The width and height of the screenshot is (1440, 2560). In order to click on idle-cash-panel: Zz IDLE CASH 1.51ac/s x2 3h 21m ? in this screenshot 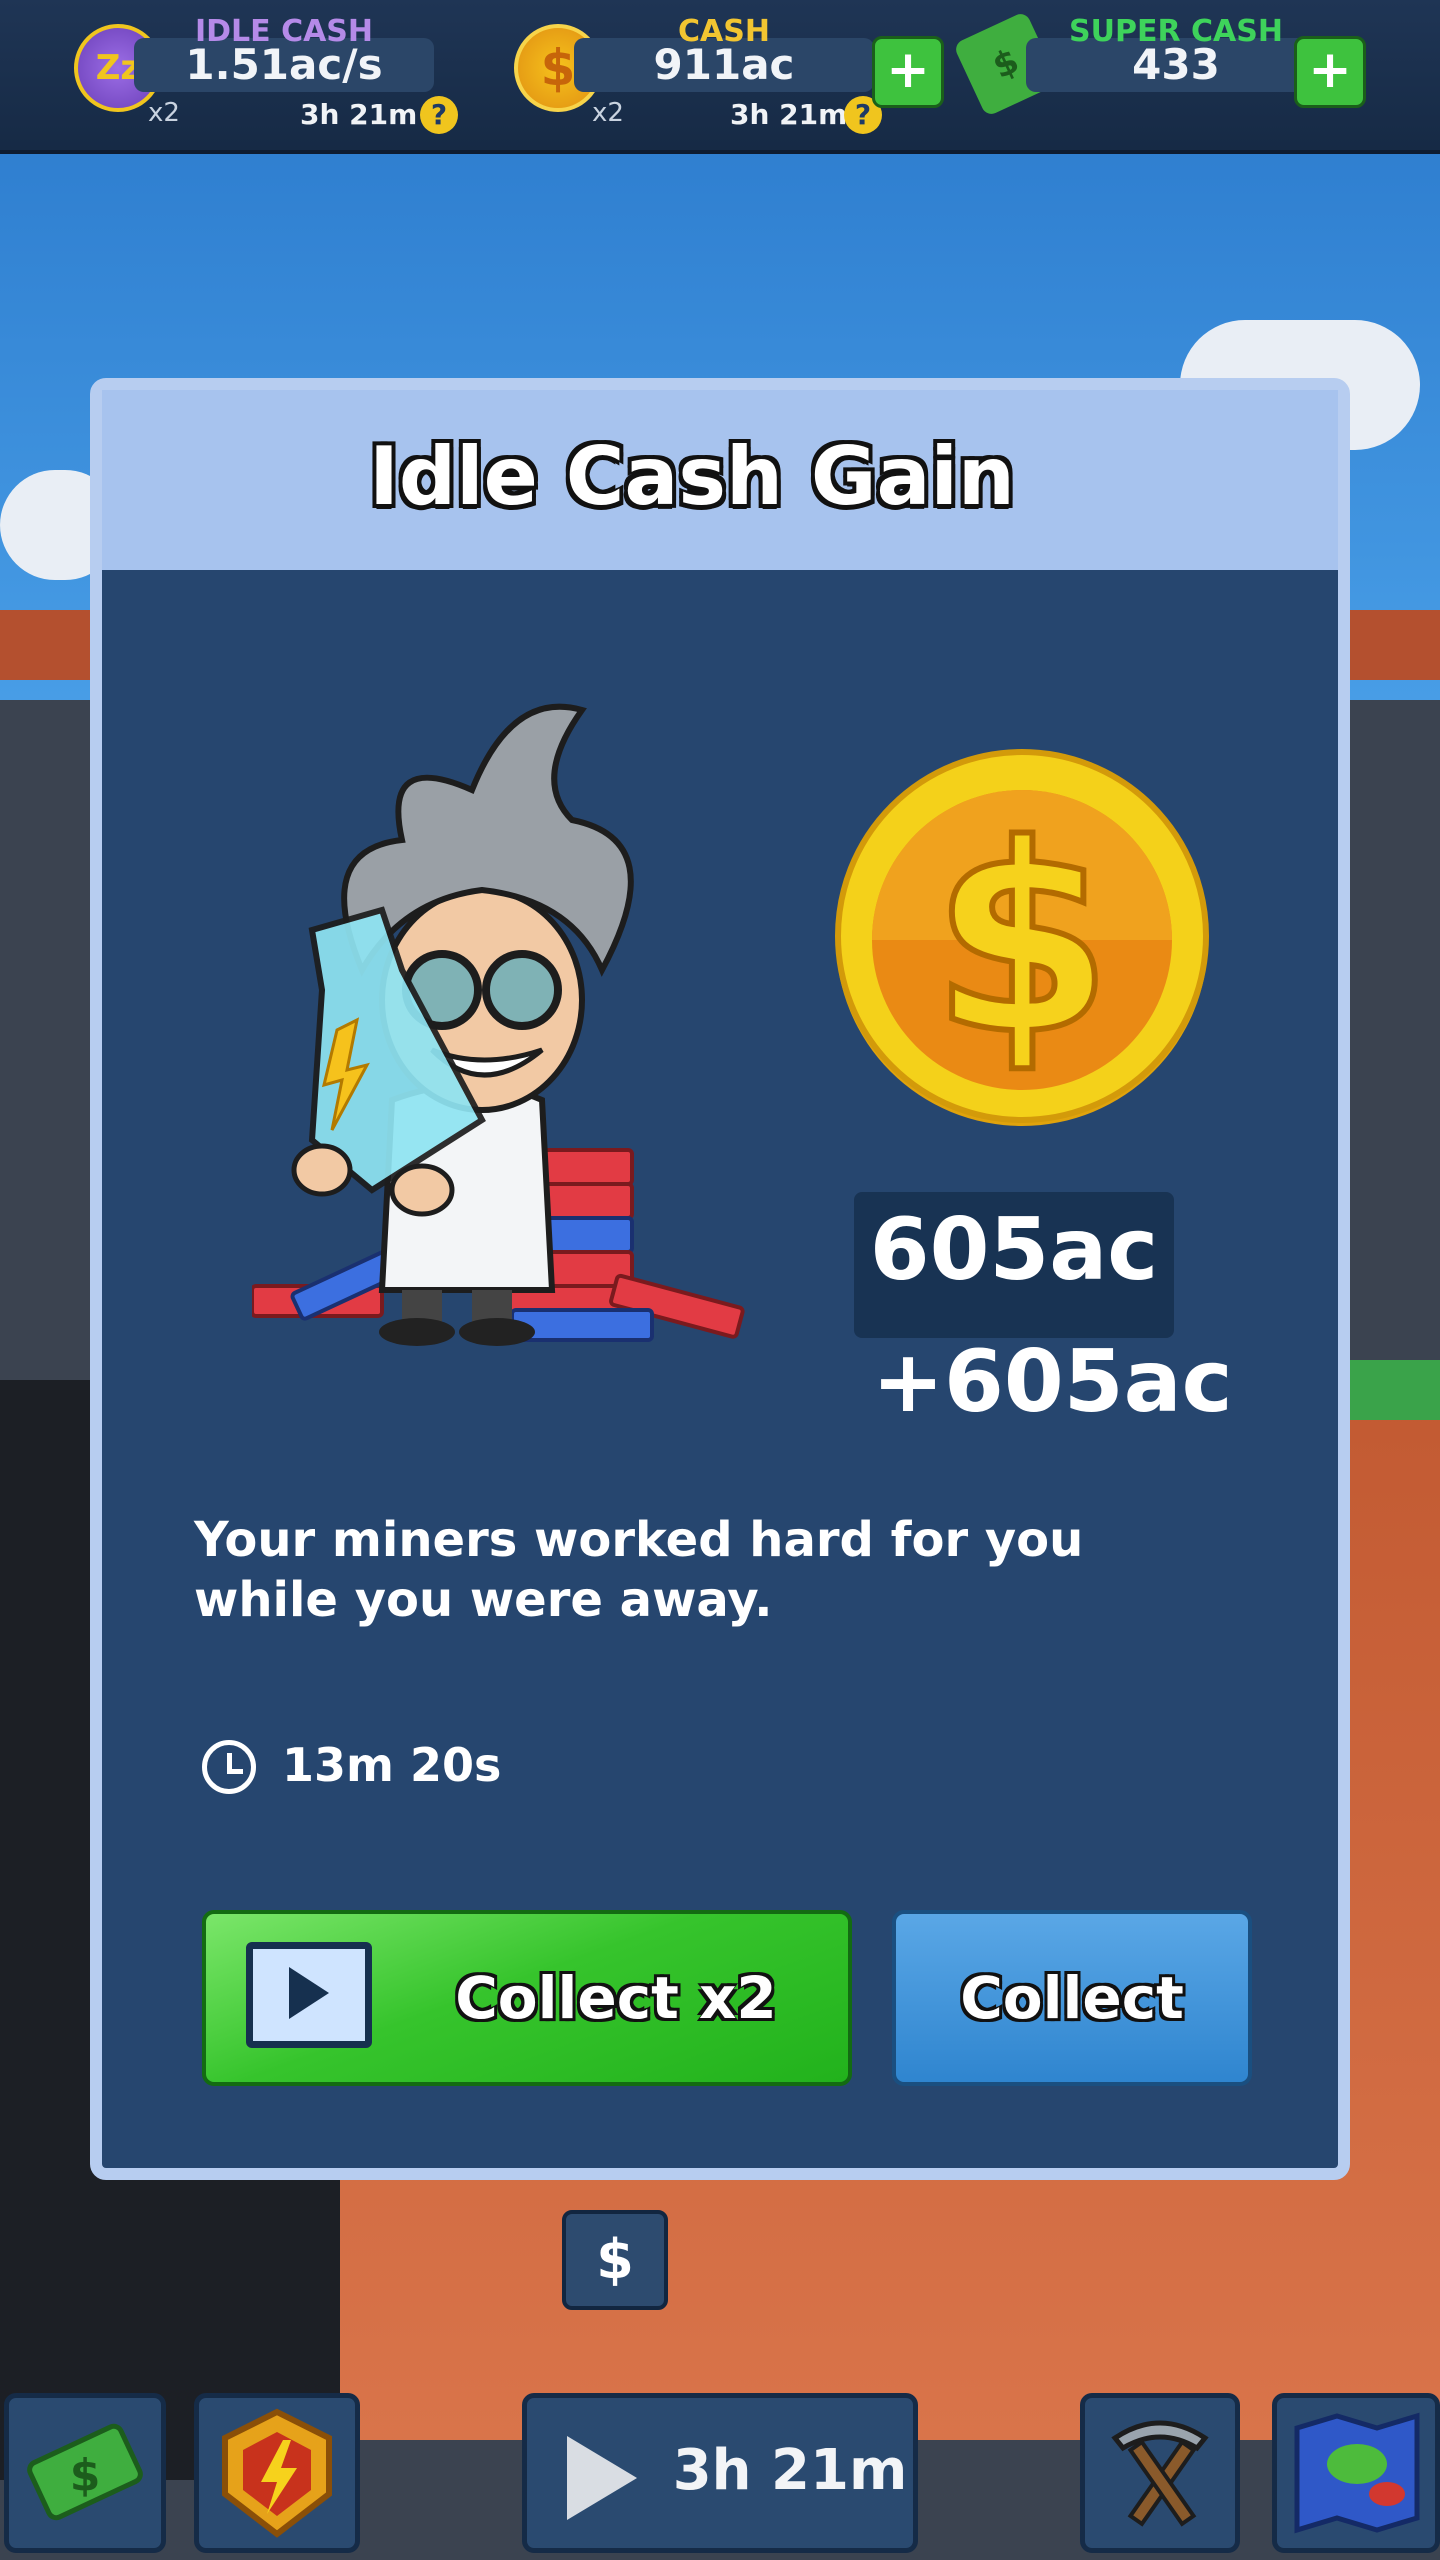, I will do `click(274, 74)`.